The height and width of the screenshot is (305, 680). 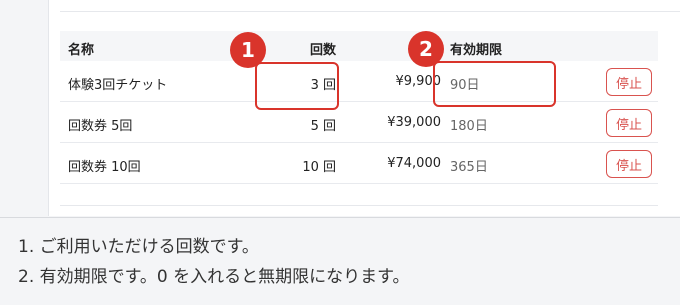 I want to click on note-line-2: 2. 有効期限です。0 を入れると無期限になります。, so click(x=214, y=277).